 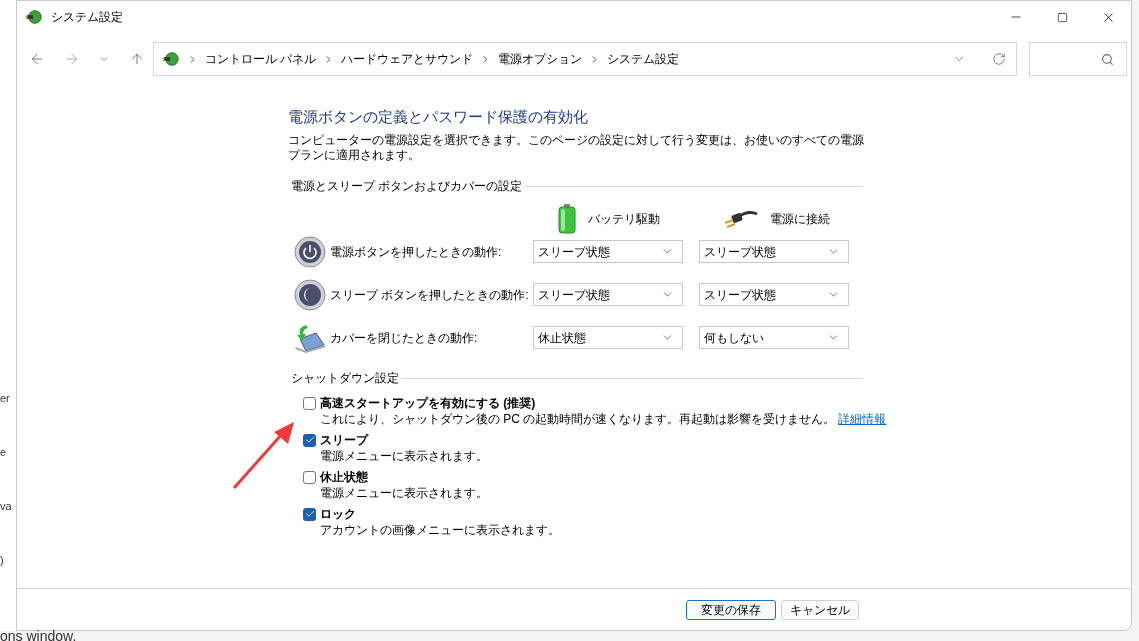 What do you see at coordinates (261, 59) in the screenshot?
I see `breadcrumb: コントロール パネル` at bounding box center [261, 59].